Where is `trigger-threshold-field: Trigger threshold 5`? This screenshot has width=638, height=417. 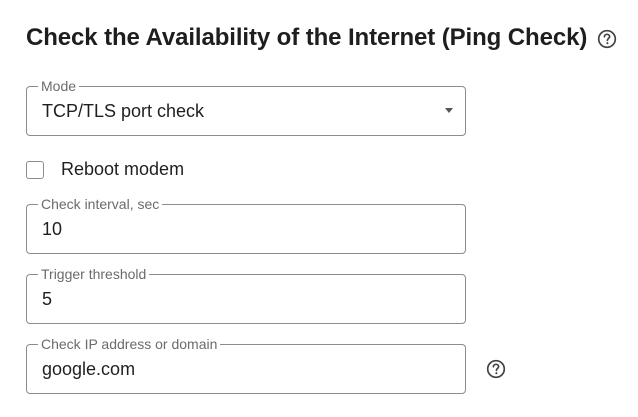
trigger-threshold-field: Trigger threshold 5 is located at coordinates (246, 295).